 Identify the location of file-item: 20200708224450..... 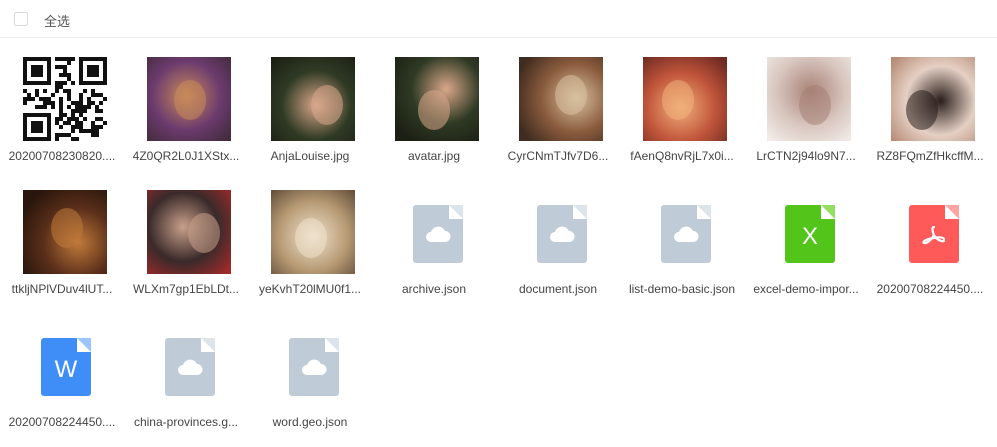
(930, 247).